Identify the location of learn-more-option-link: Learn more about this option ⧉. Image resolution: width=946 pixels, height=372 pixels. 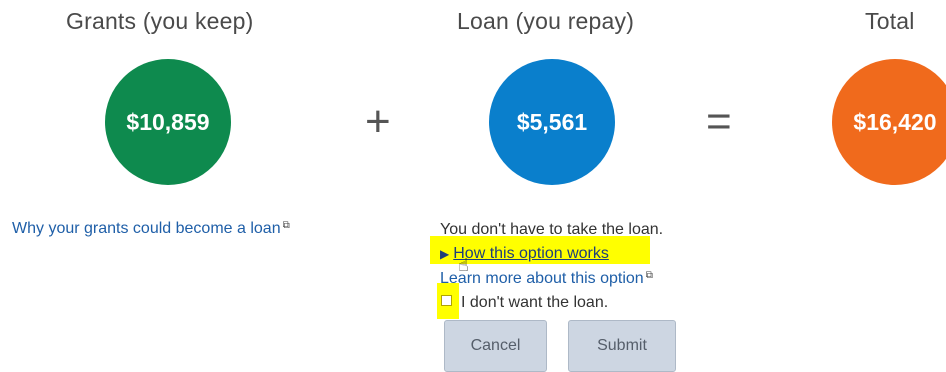
(546, 279).